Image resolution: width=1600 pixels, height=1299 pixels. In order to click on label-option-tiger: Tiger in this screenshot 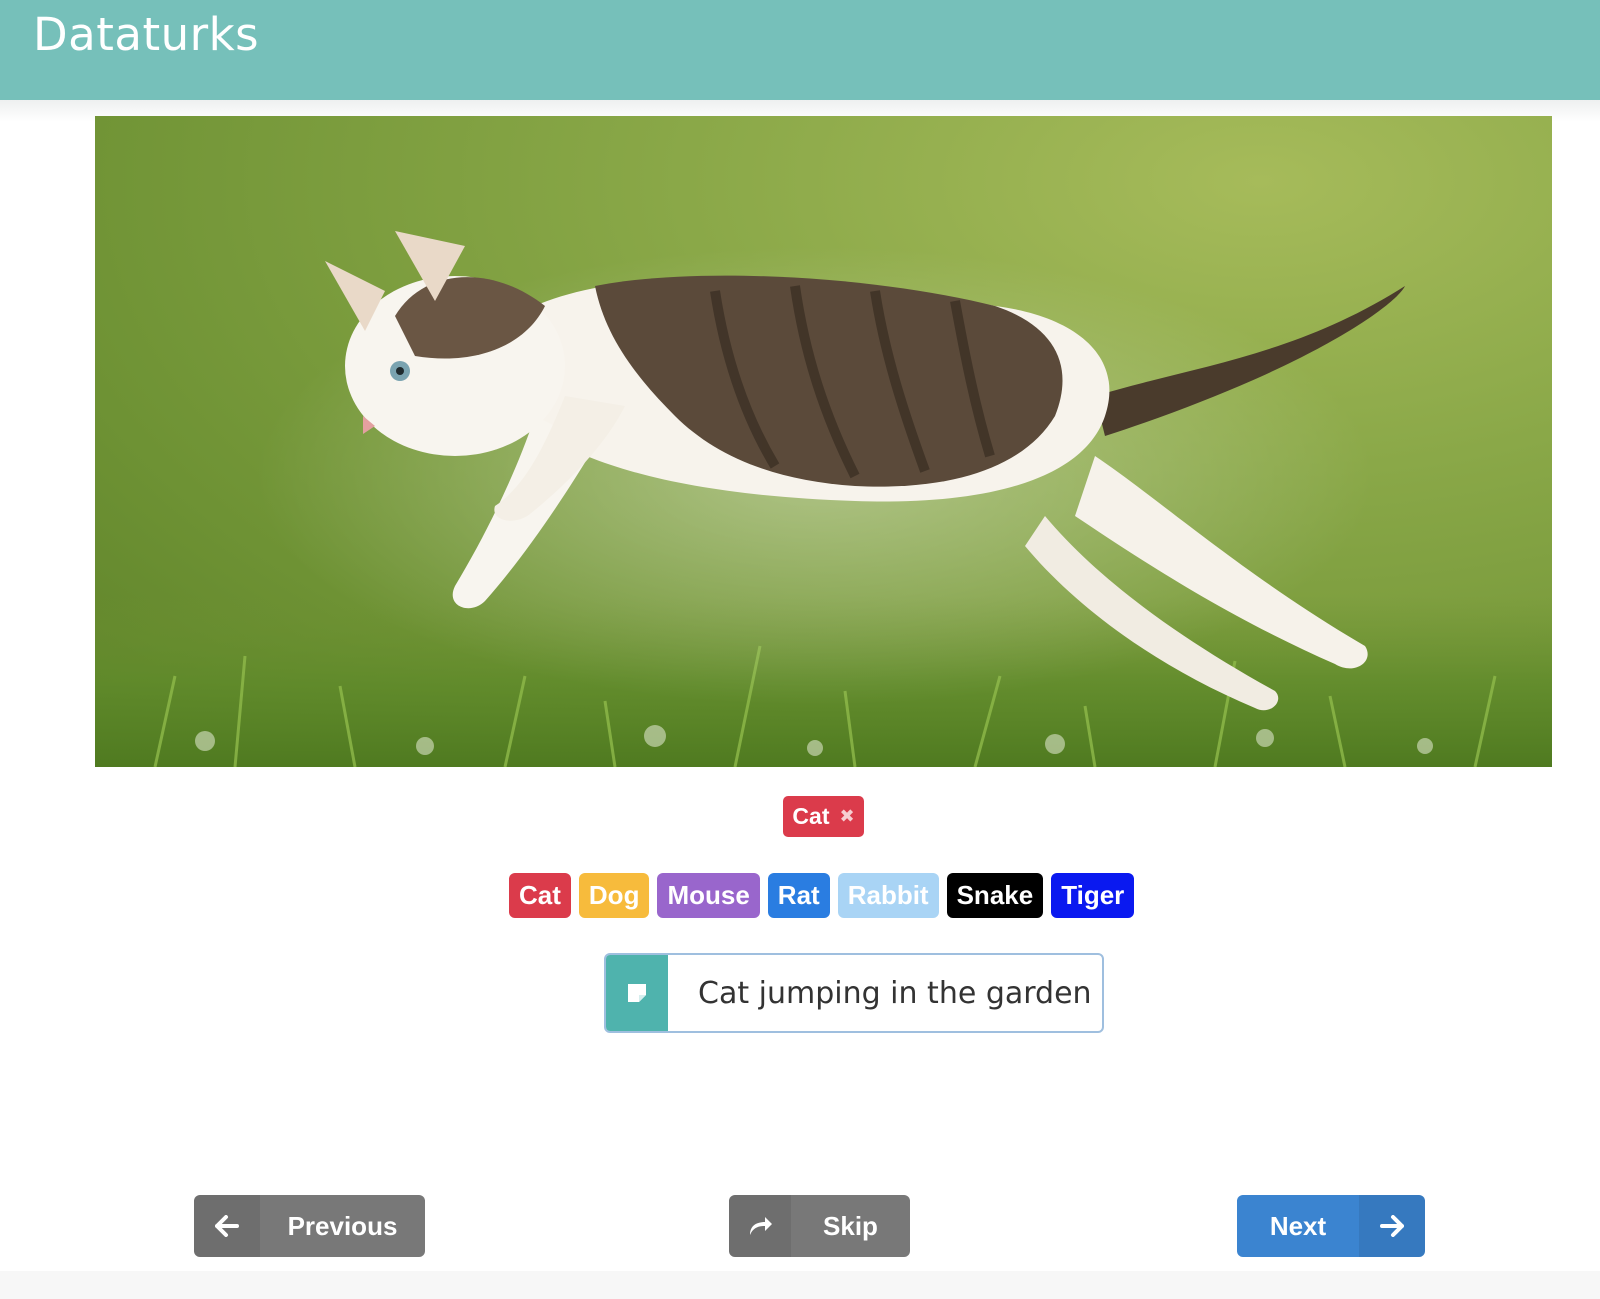, I will do `click(1093, 895)`.